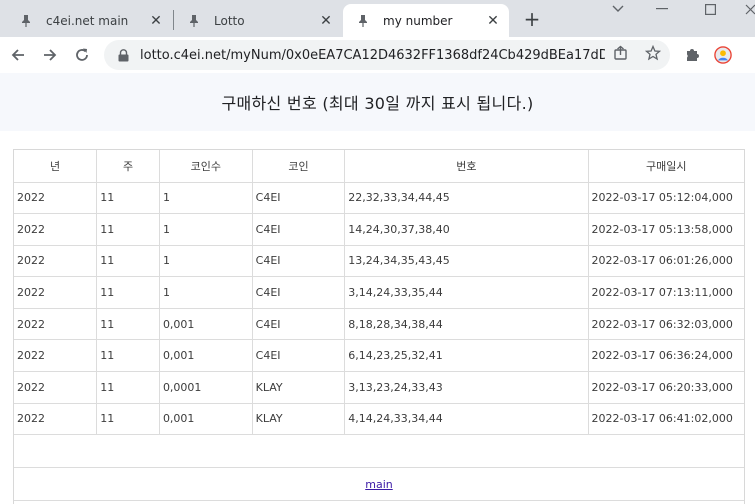 This screenshot has height=504, width=755. What do you see at coordinates (229, 20) in the screenshot?
I see `tab-title: Lotto` at bounding box center [229, 20].